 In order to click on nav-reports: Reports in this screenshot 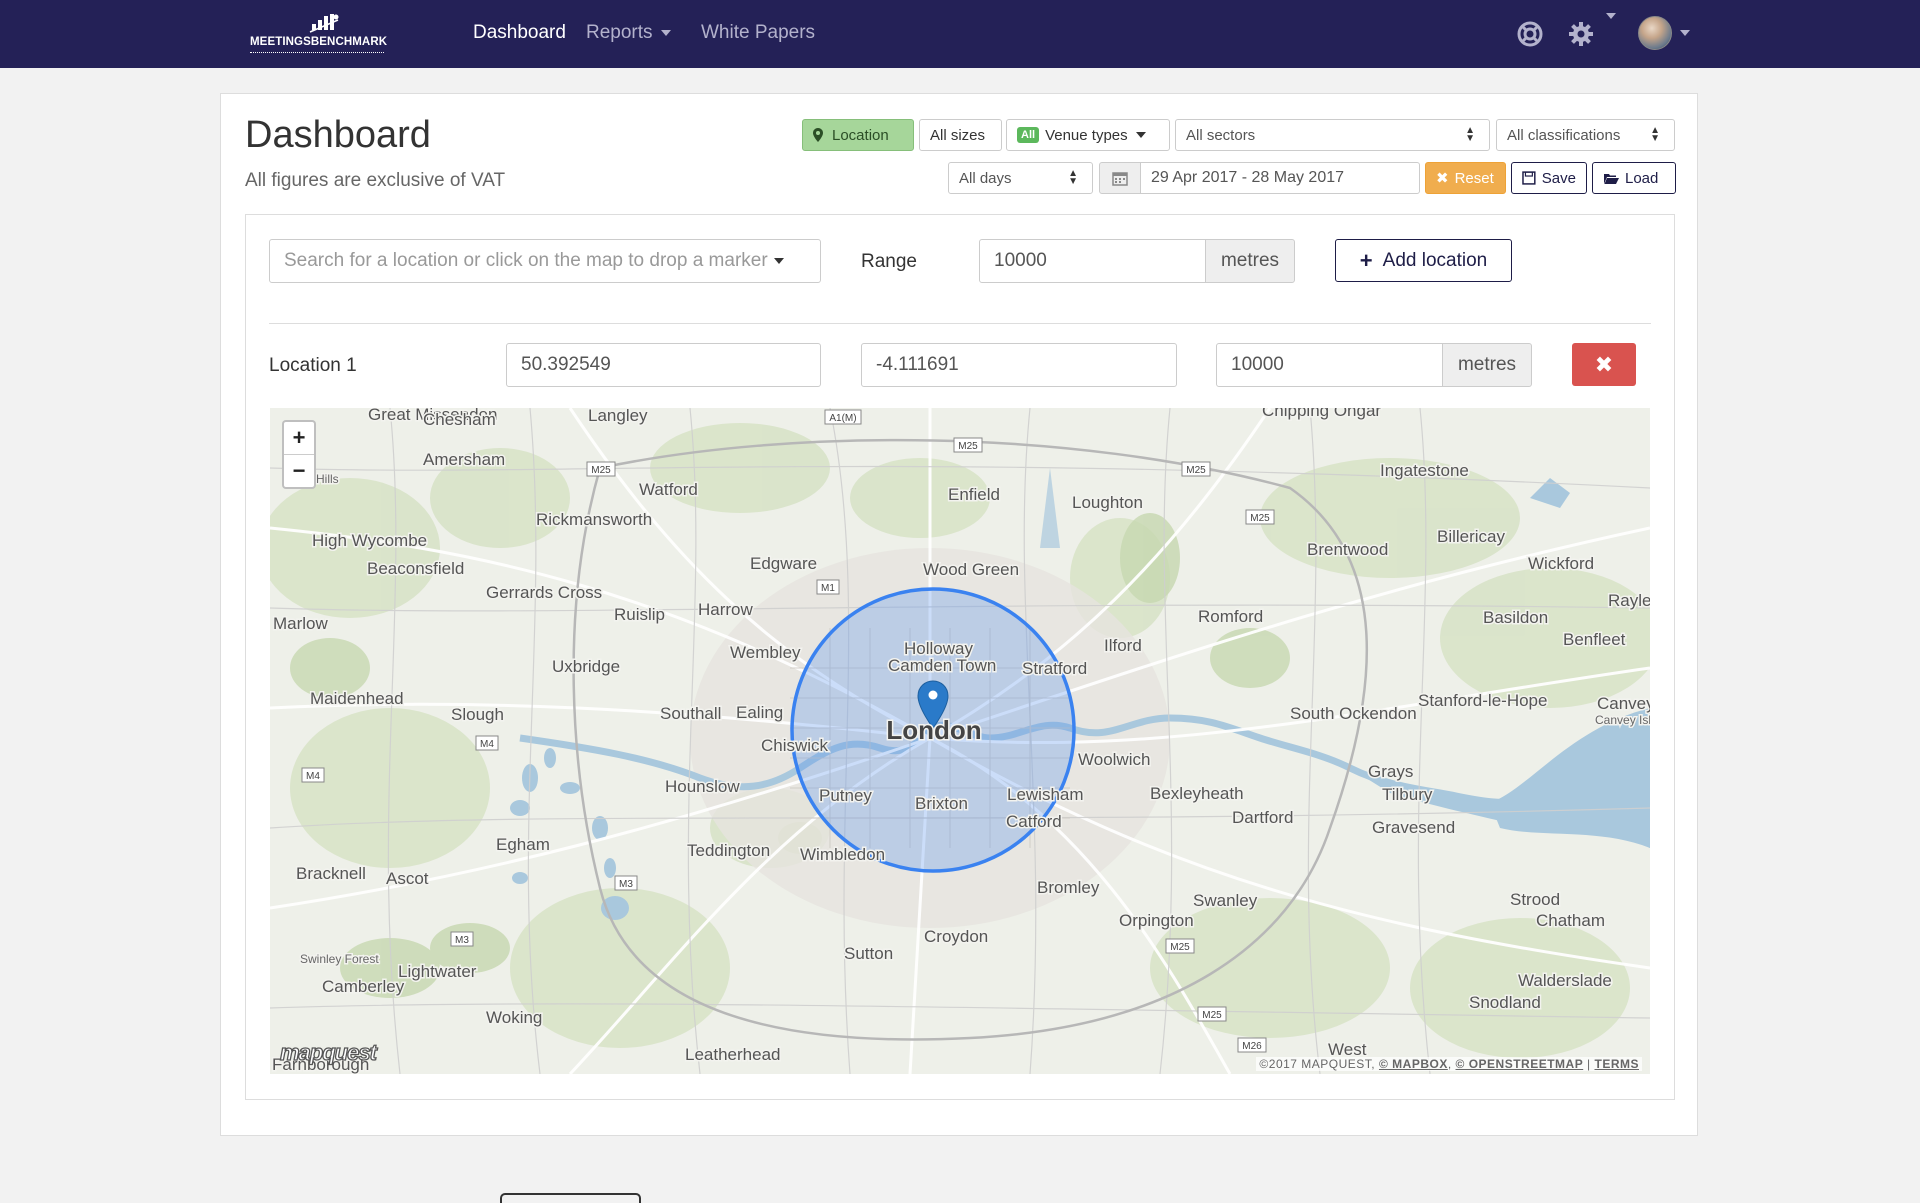, I will do `click(628, 33)`.